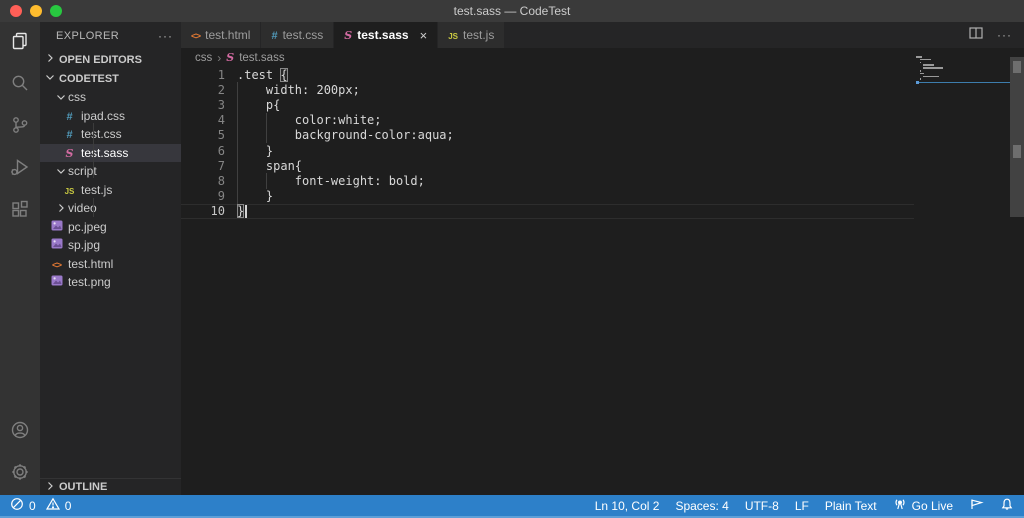 The height and width of the screenshot is (518, 1024). What do you see at coordinates (20, 474) in the screenshot?
I see `activity-bar-settings` at bounding box center [20, 474].